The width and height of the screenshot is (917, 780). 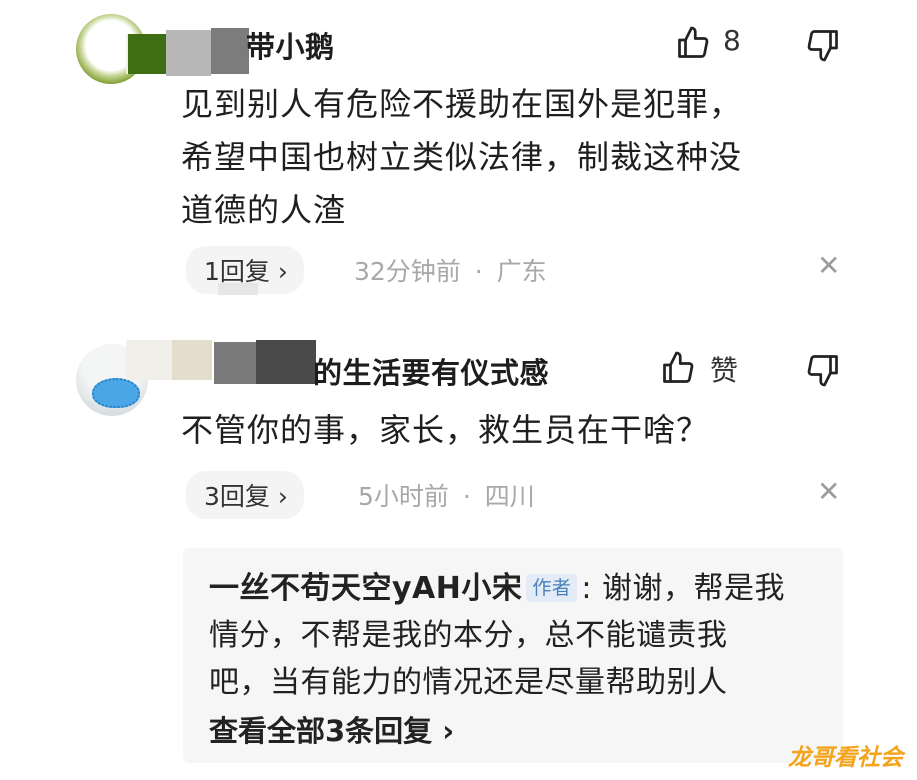 I want to click on comment-line: 道德的人渣, so click(x=264, y=210).